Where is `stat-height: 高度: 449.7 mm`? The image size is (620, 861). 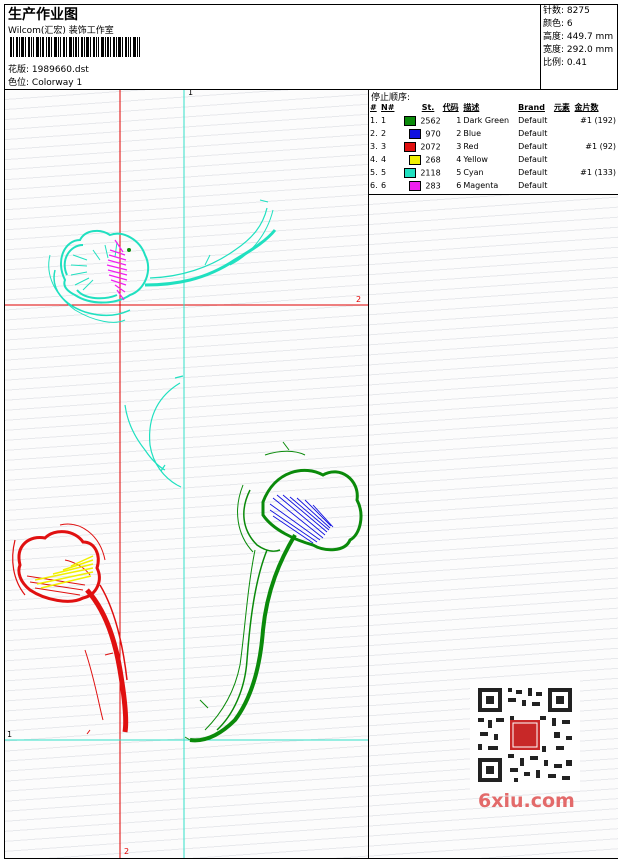
stat-height: 高度: 449.7 mm is located at coordinates (578, 37).